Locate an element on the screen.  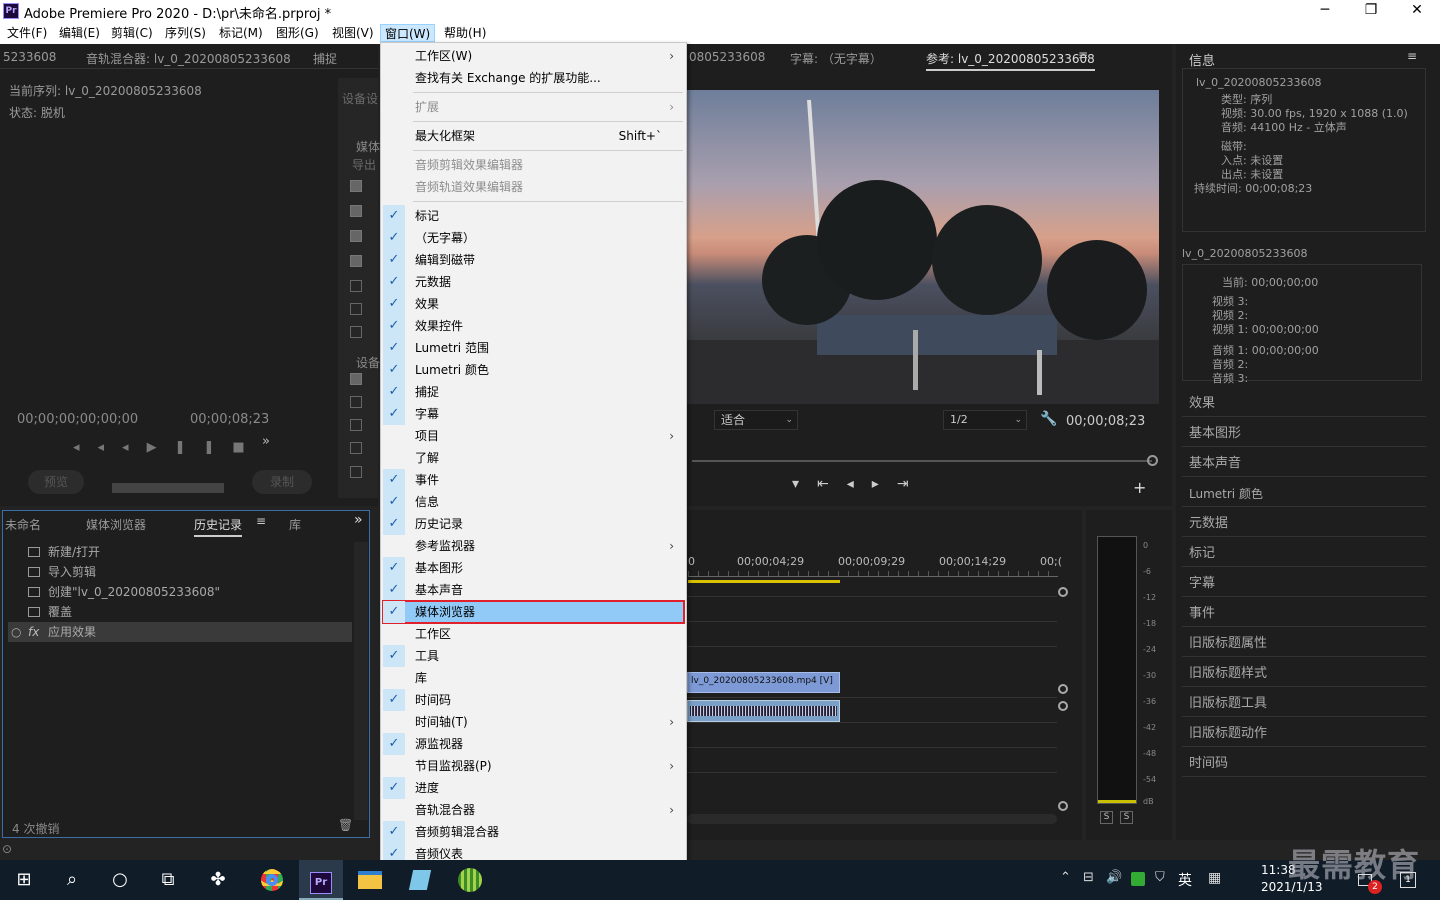
windows-start-icon: ⊞ is located at coordinates (24, 880).